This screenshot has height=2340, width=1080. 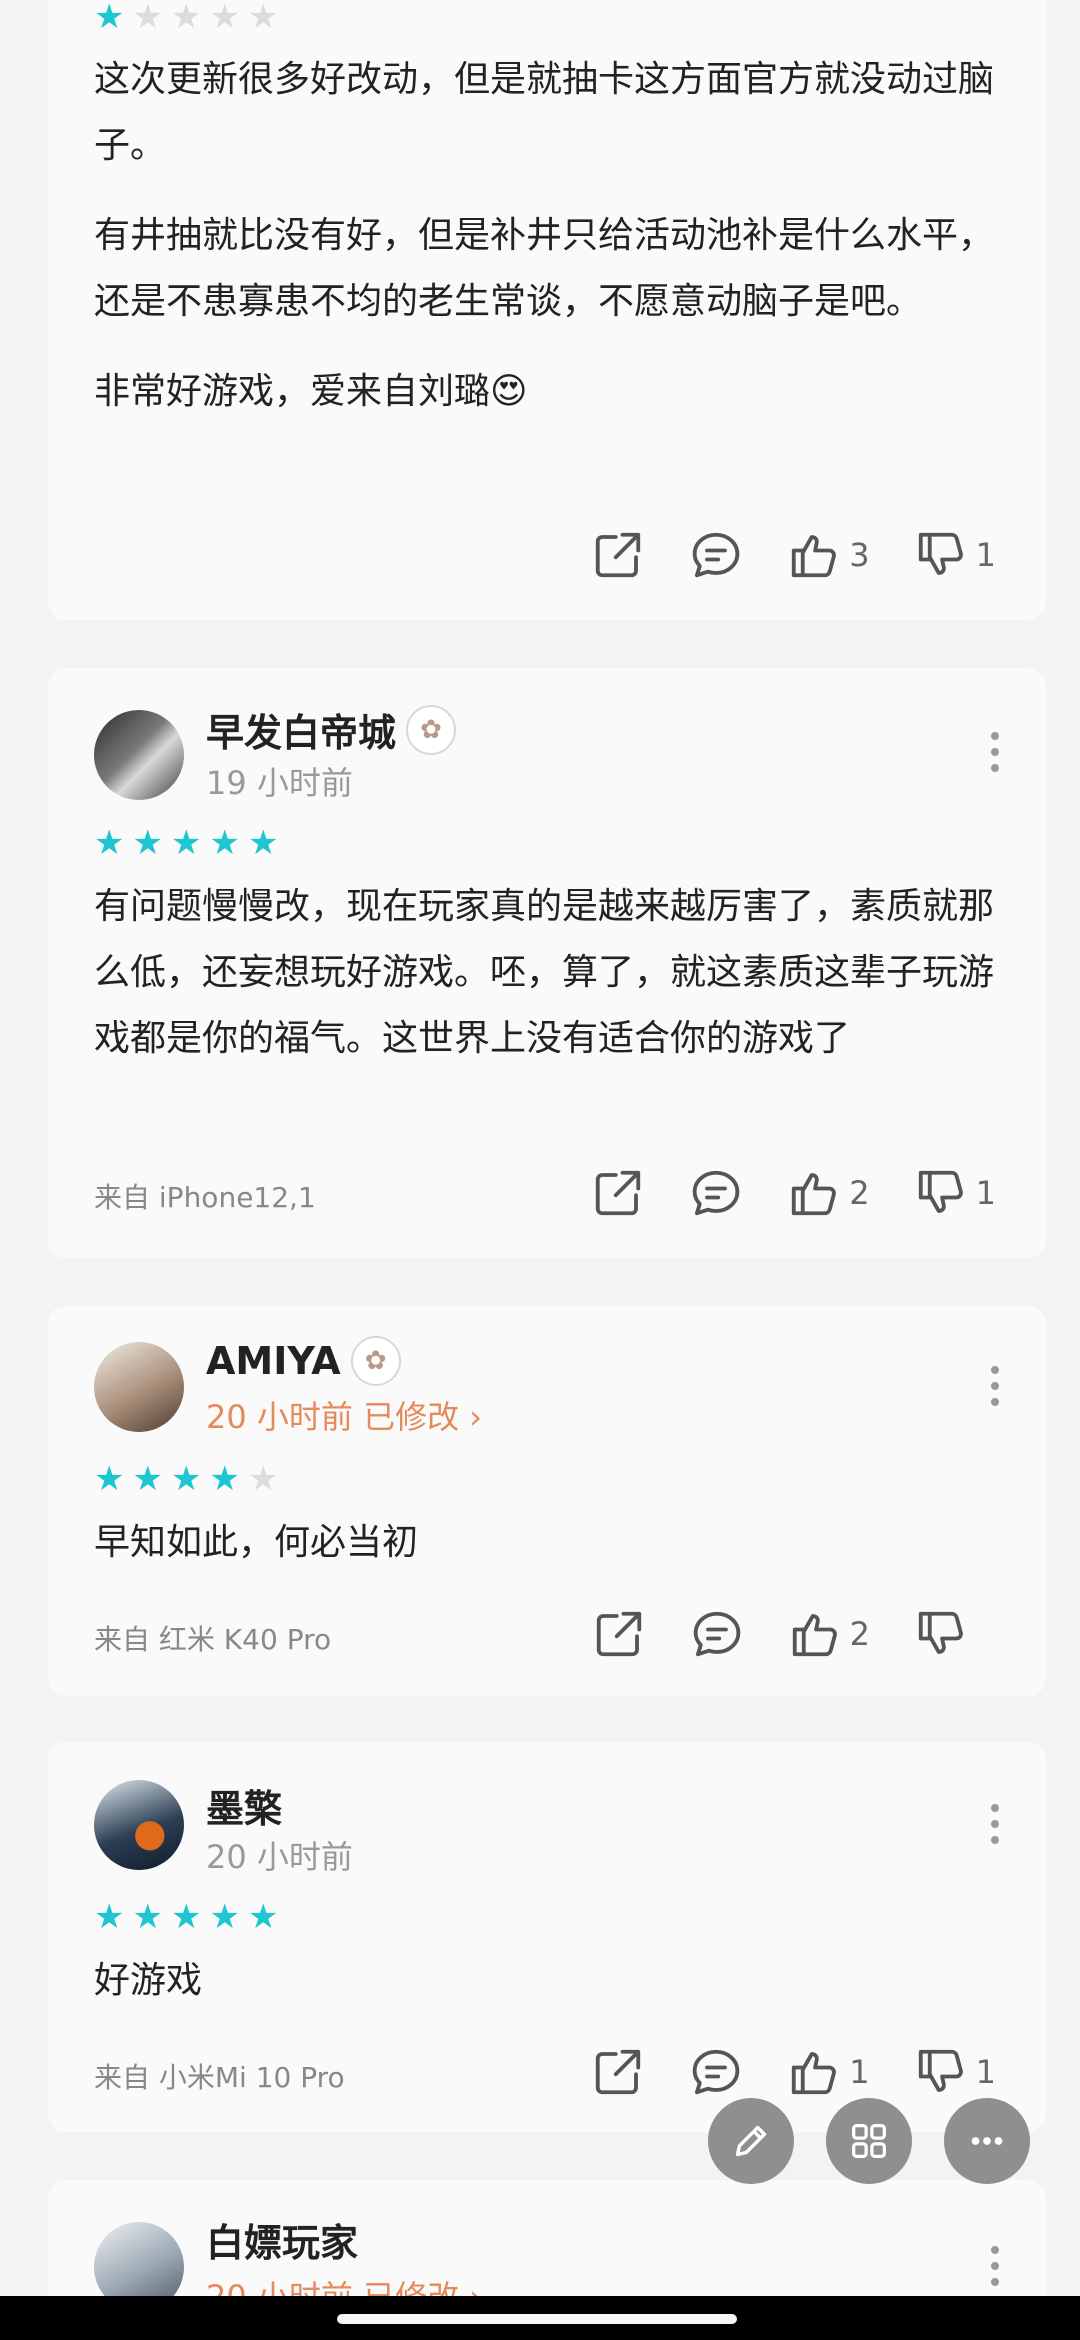 I want to click on device-label: 来自 iPhone12,1, so click(x=205, y=1197).